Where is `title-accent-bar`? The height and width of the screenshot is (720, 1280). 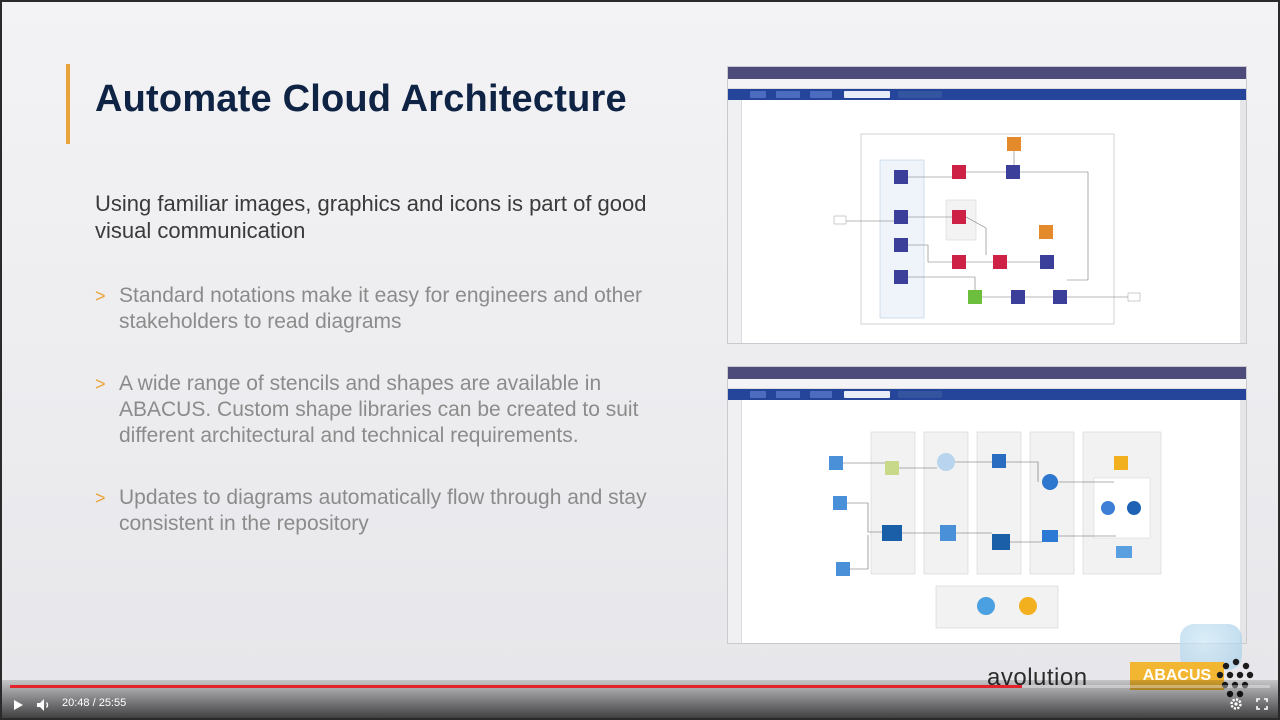 title-accent-bar is located at coordinates (68, 104).